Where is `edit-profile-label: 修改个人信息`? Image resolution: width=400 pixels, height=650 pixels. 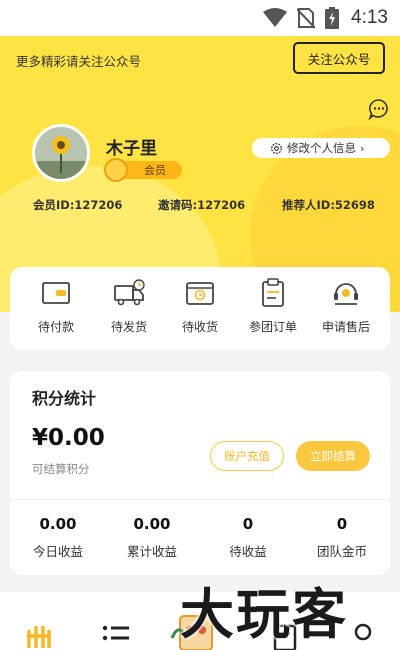
edit-profile-label: 修改个人信息 is located at coordinates (321, 148).